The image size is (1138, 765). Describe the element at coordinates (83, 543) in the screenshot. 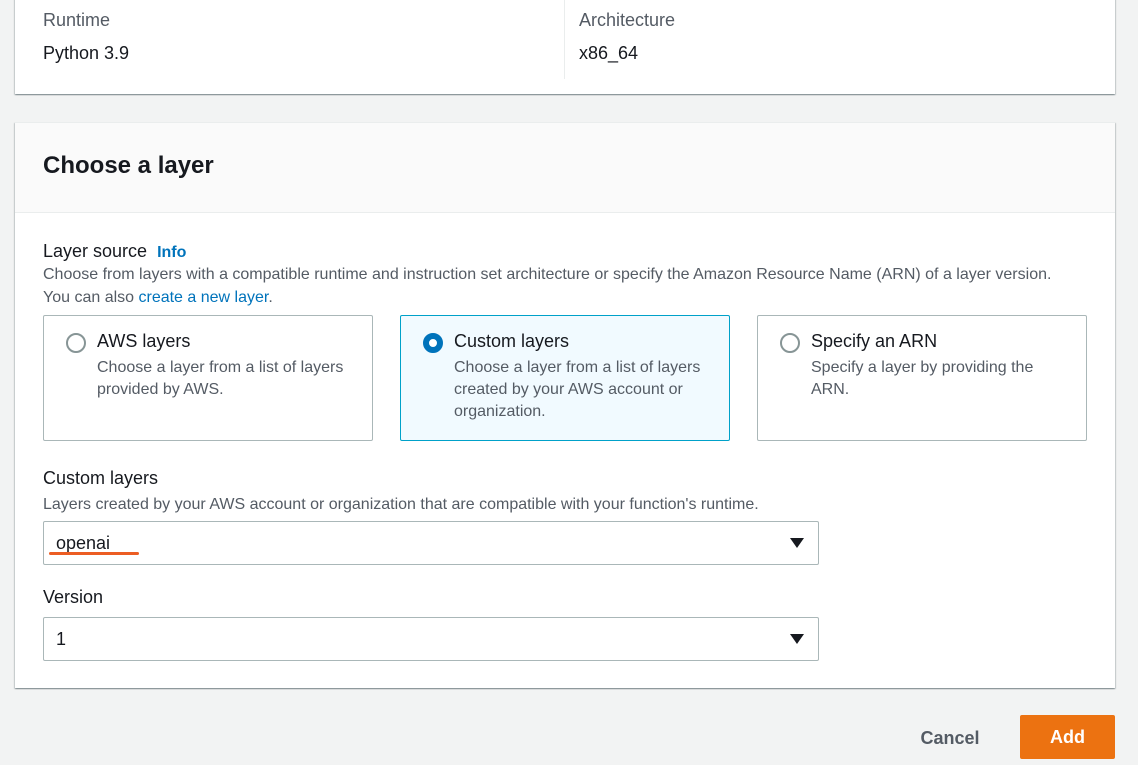

I see `custom-layers-selected-value: openai` at that location.